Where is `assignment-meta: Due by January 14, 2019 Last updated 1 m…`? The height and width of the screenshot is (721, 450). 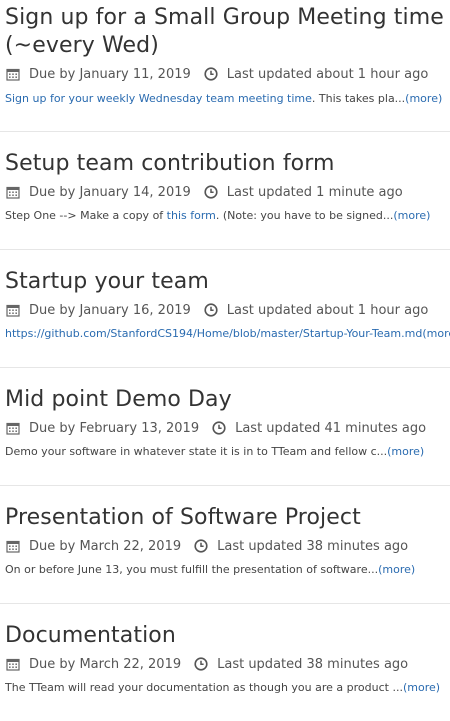 assignment-meta: Due by January 14, 2019 Last updated 1 m… is located at coordinates (204, 192).